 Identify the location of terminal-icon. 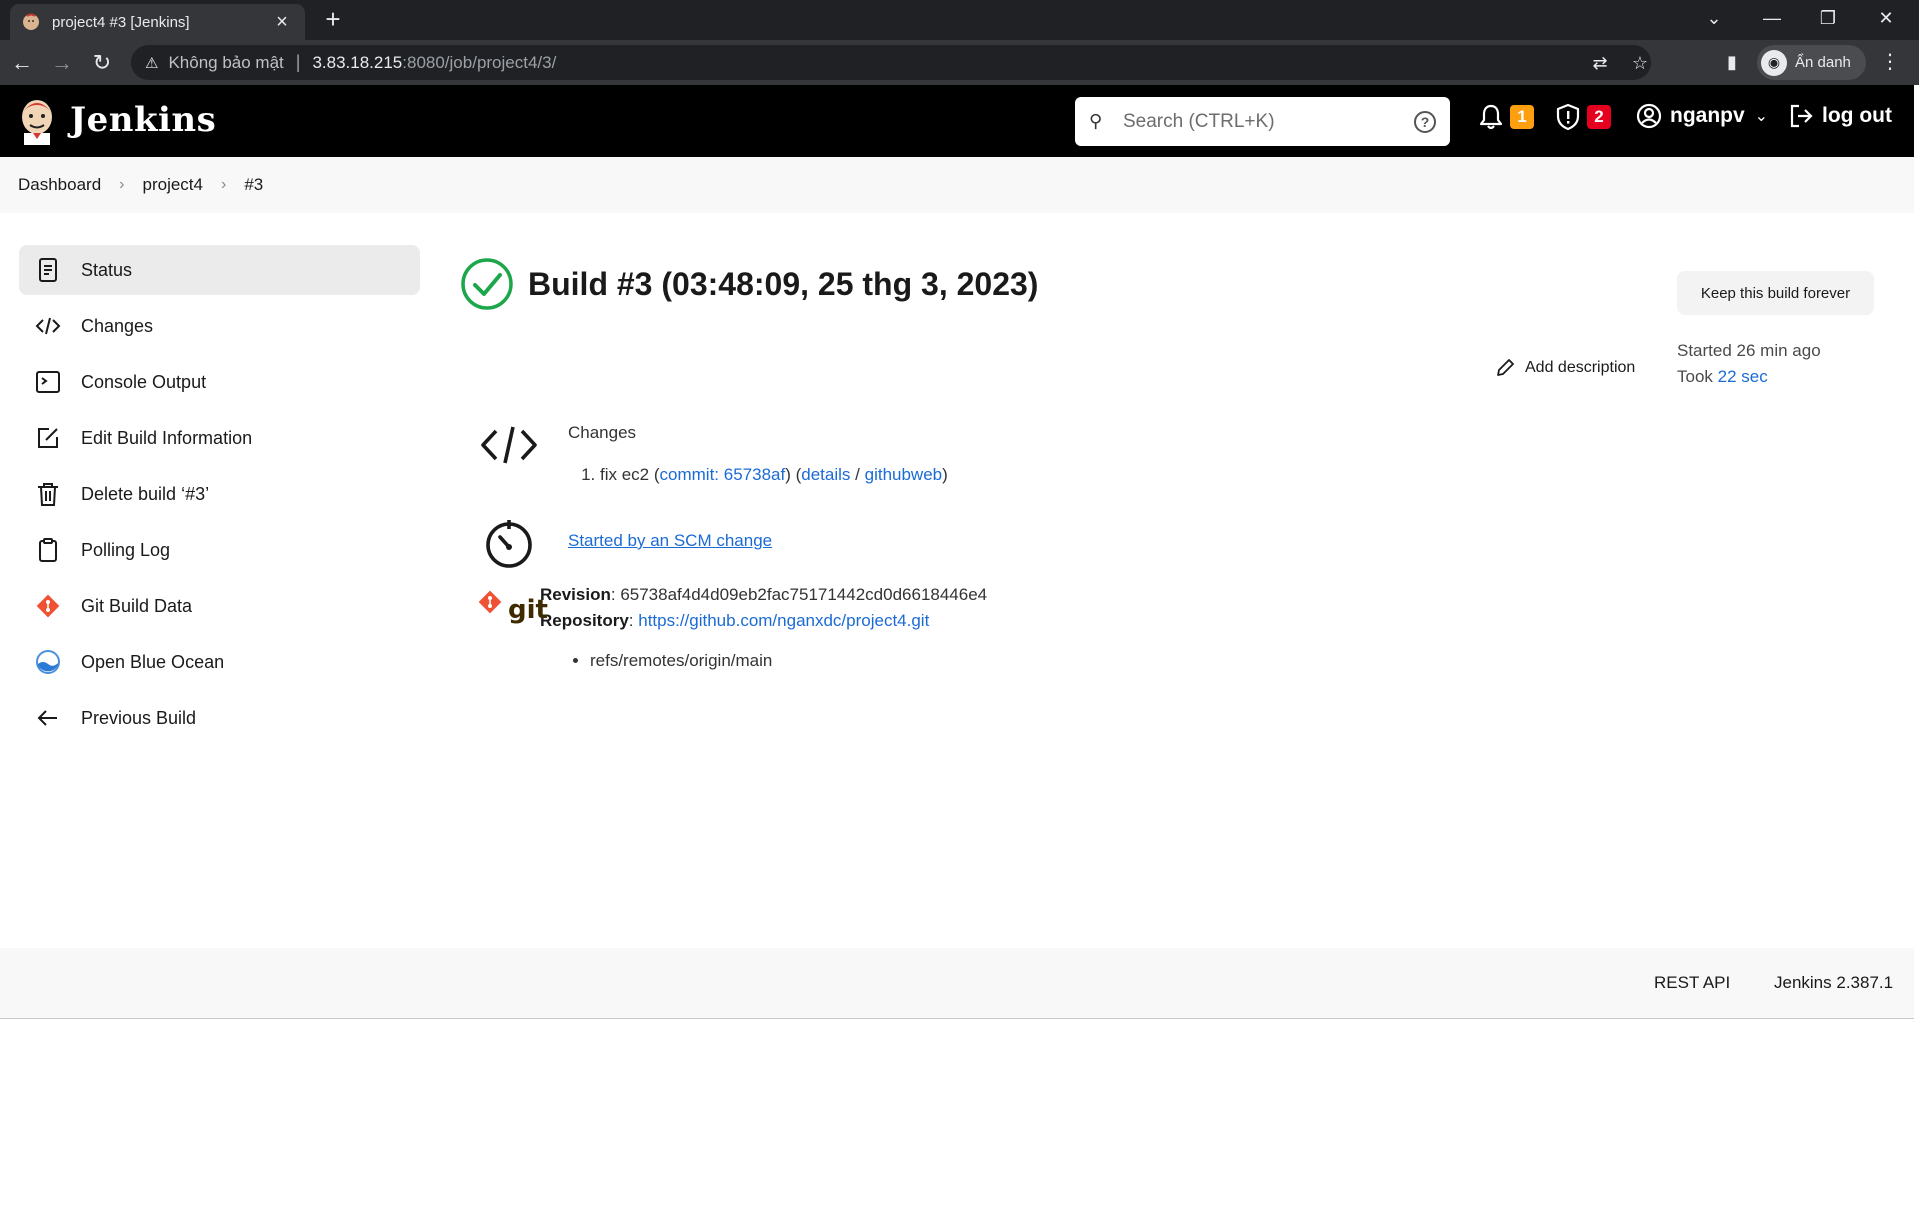
(48, 382).